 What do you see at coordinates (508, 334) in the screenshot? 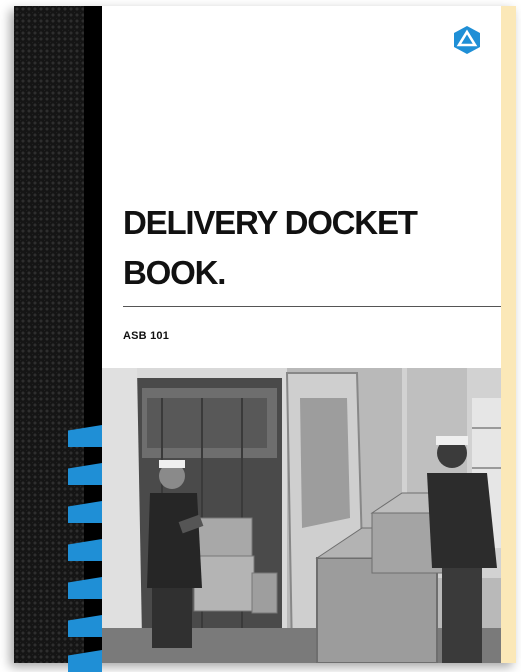
I see `page-edge` at bounding box center [508, 334].